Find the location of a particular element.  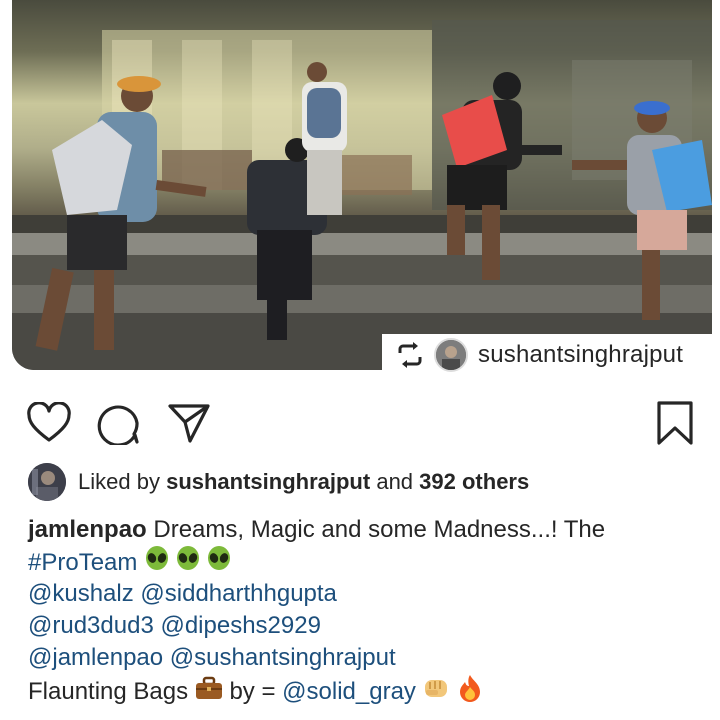

action-bar is located at coordinates (360, 425).